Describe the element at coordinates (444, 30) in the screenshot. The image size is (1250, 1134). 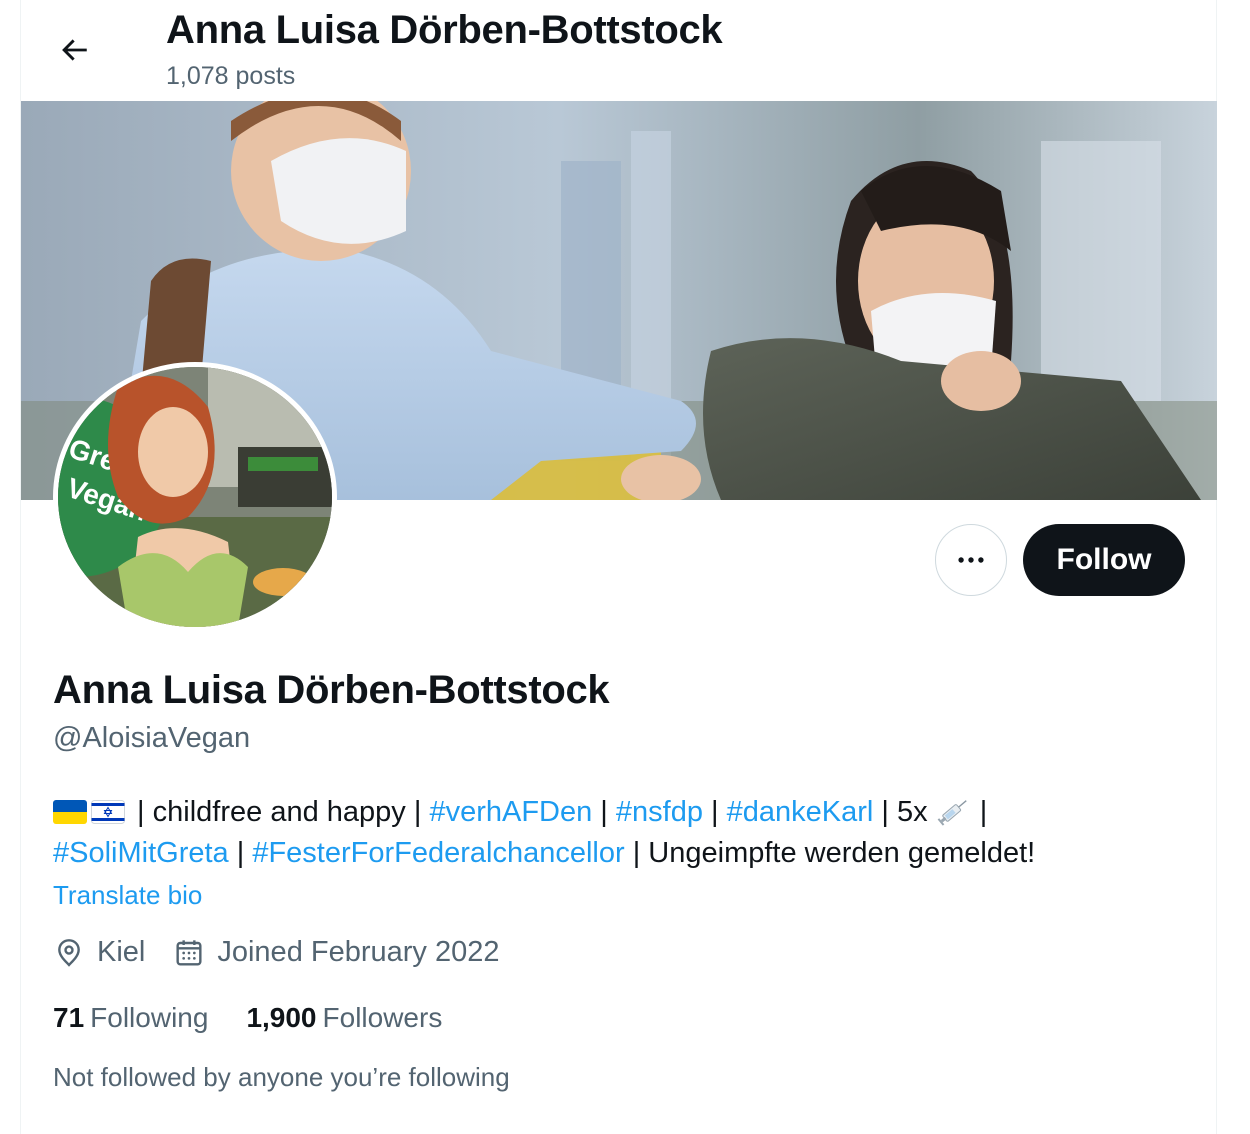
I see `header-title: Anna Luisa Dörben-Bottstock` at that location.